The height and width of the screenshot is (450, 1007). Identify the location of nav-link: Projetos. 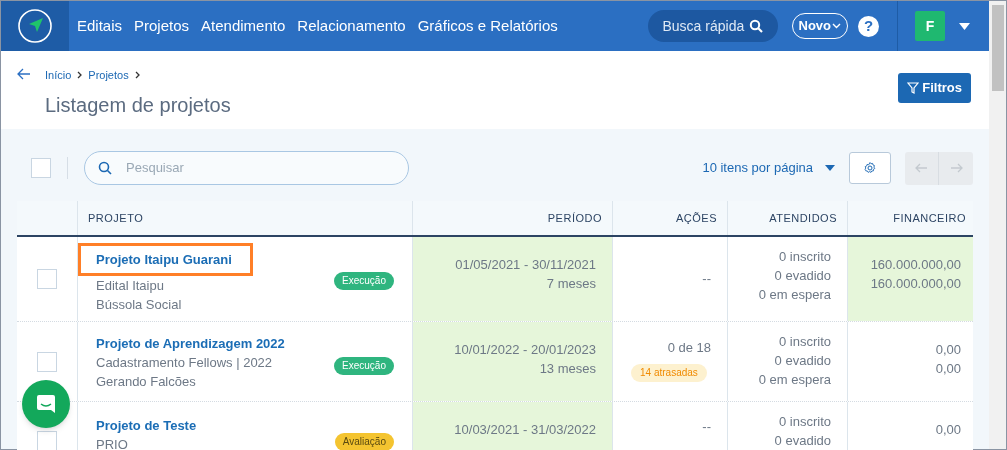
(162, 26).